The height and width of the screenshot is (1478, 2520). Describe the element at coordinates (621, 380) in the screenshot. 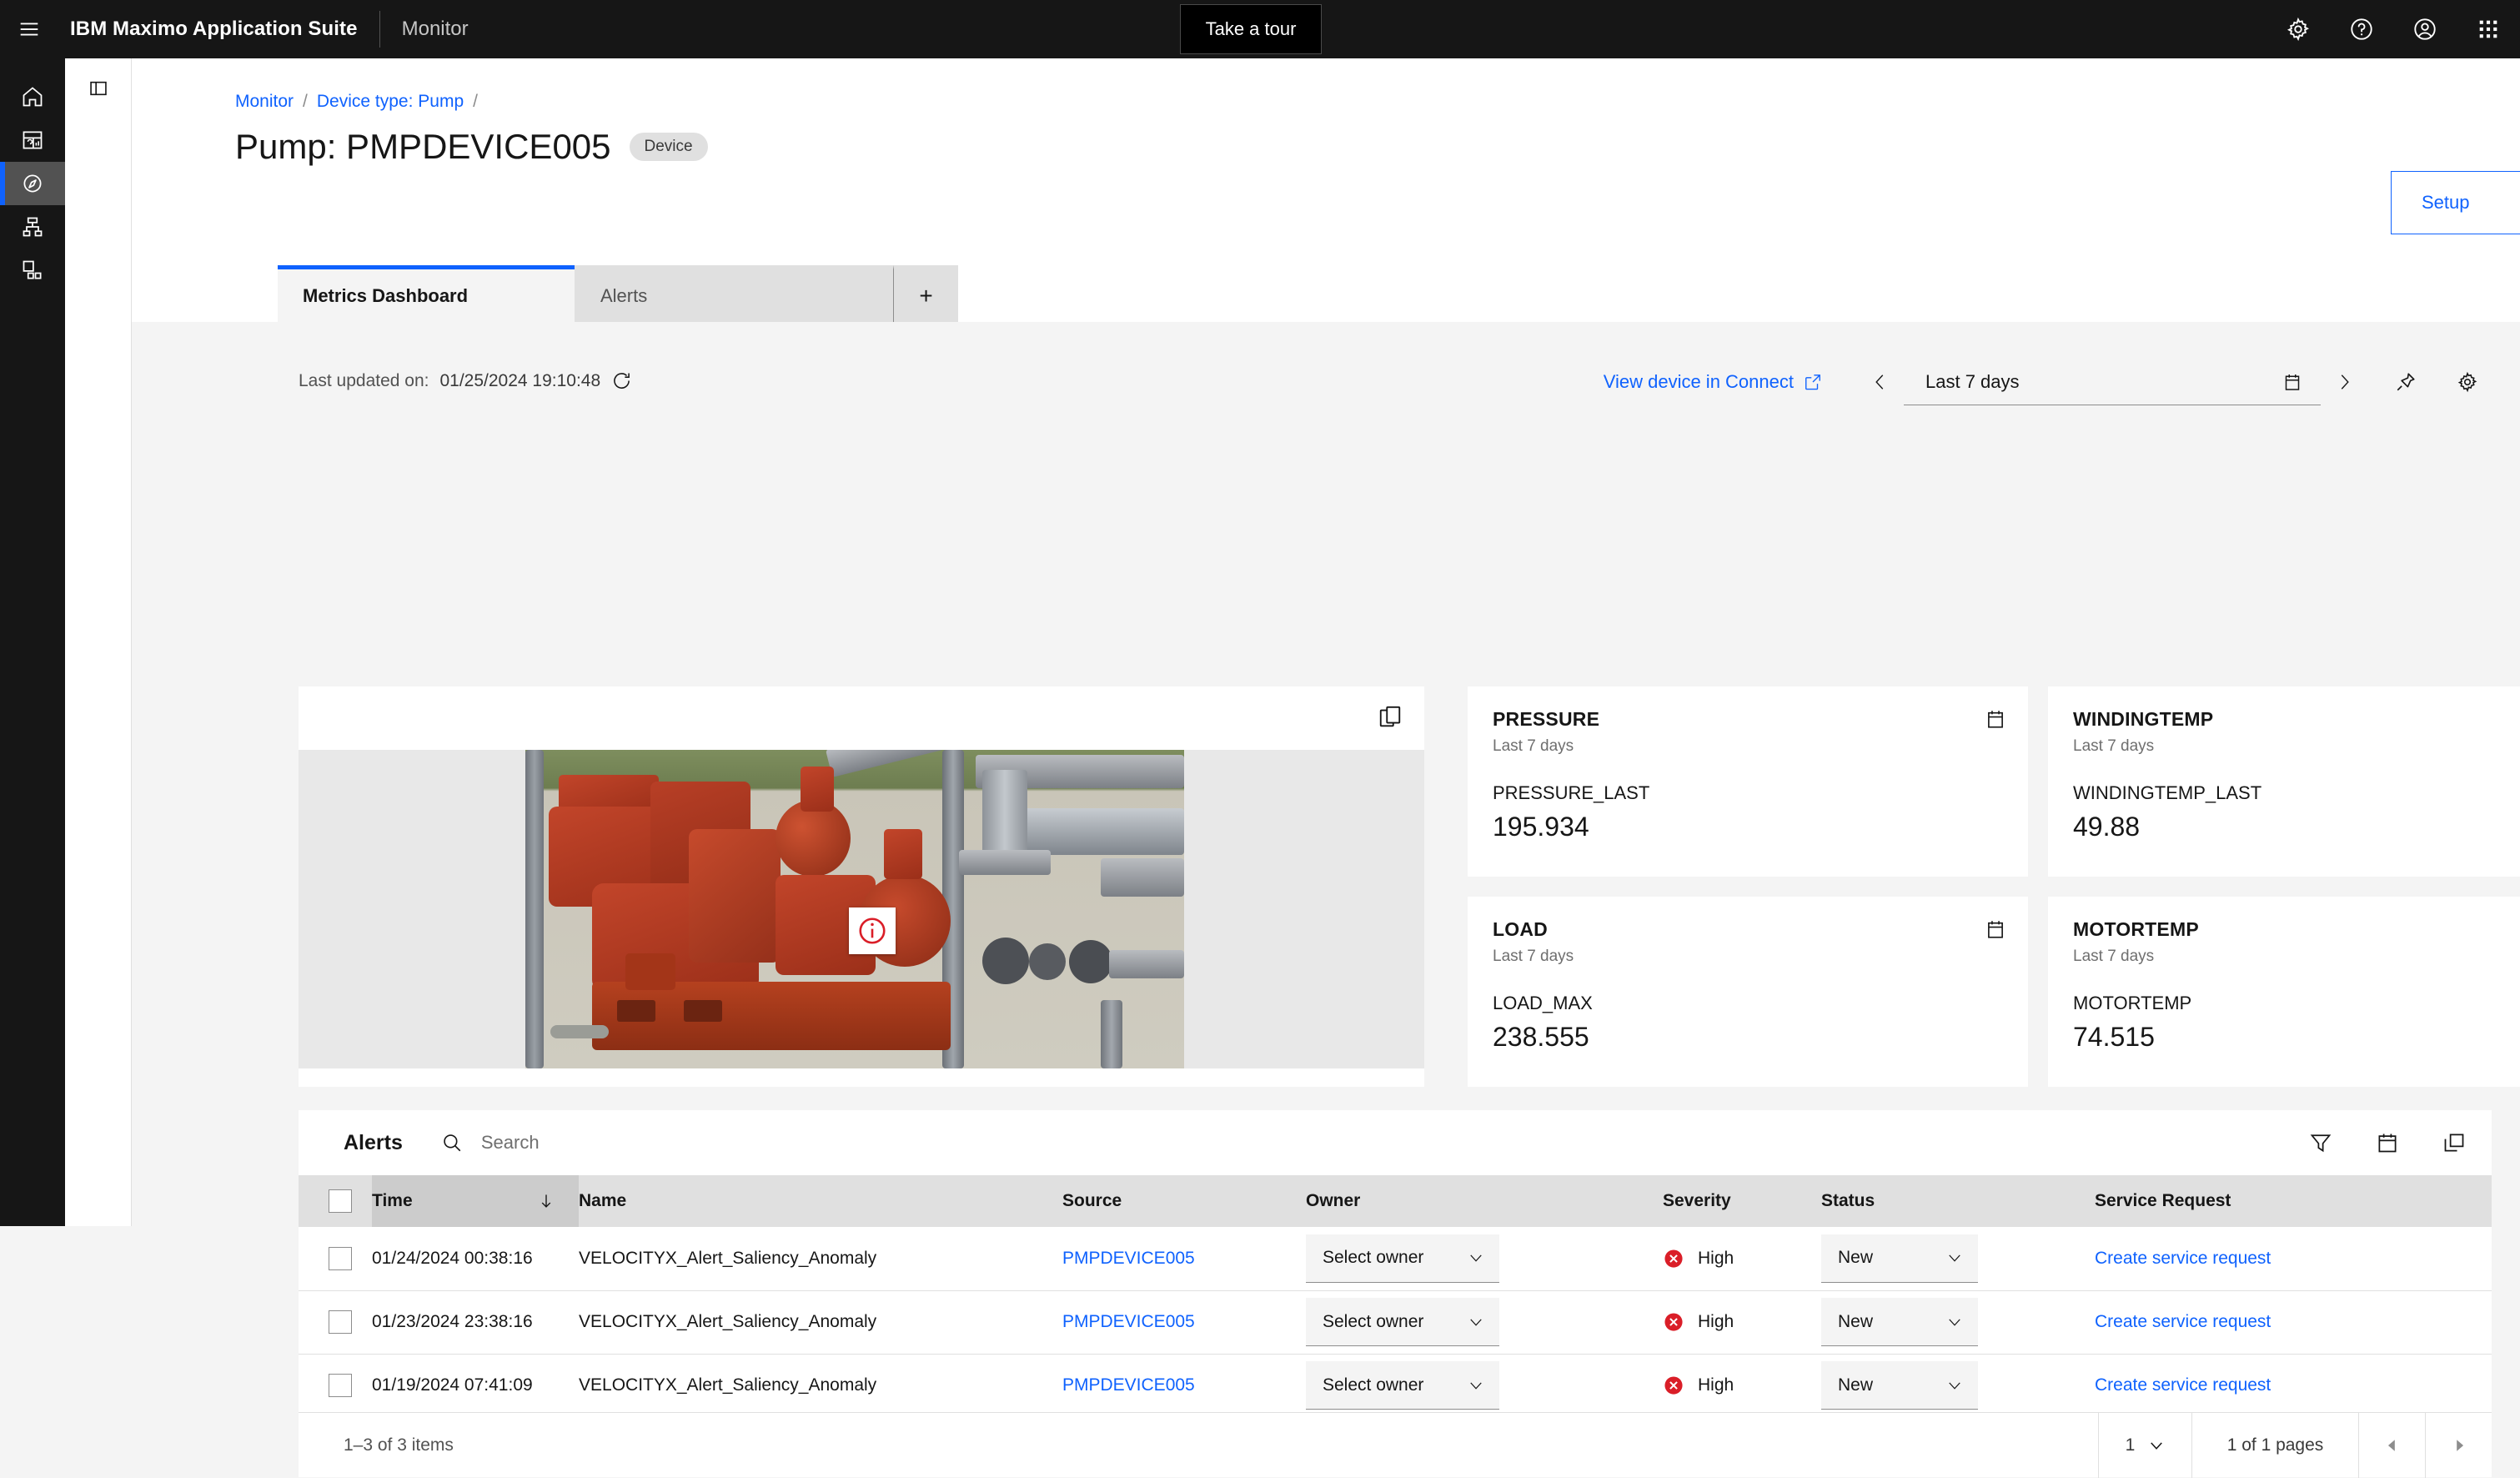

I see `refresh-icon` at that location.